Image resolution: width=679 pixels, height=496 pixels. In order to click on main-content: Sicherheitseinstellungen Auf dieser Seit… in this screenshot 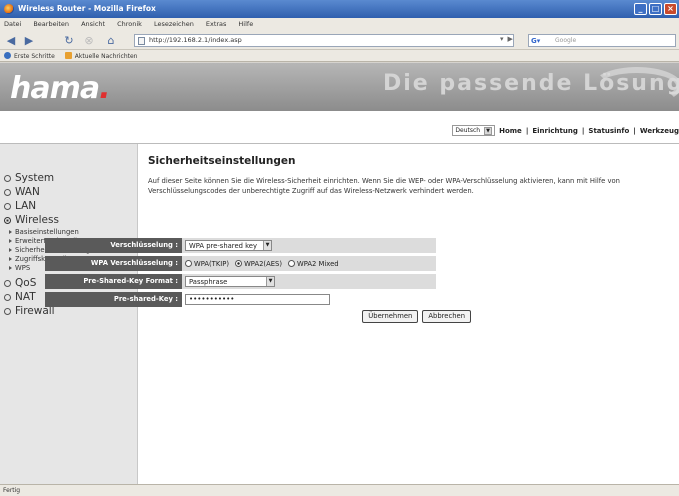, I will do `click(408, 175)`.